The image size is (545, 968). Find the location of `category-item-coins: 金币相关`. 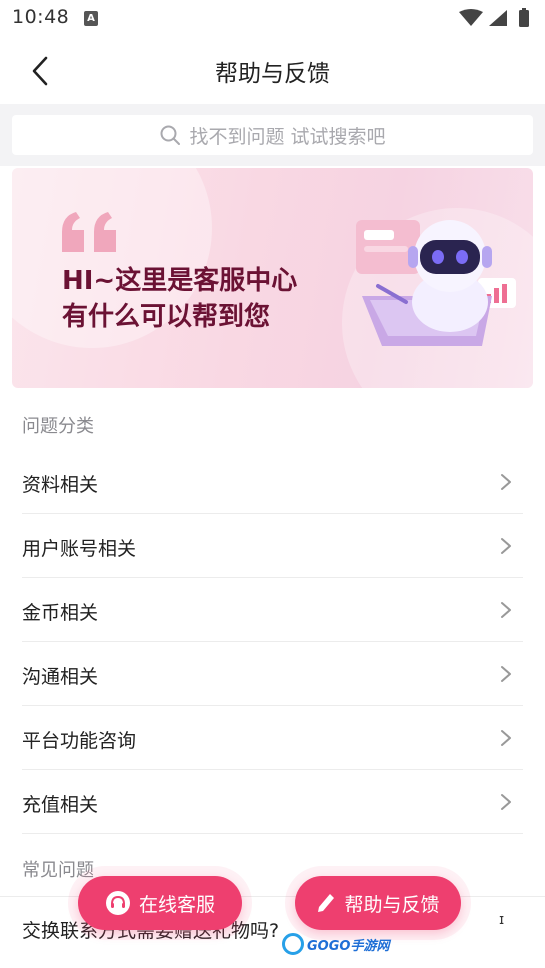

category-item-coins: 金币相关 is located at coordinates (272, 610).